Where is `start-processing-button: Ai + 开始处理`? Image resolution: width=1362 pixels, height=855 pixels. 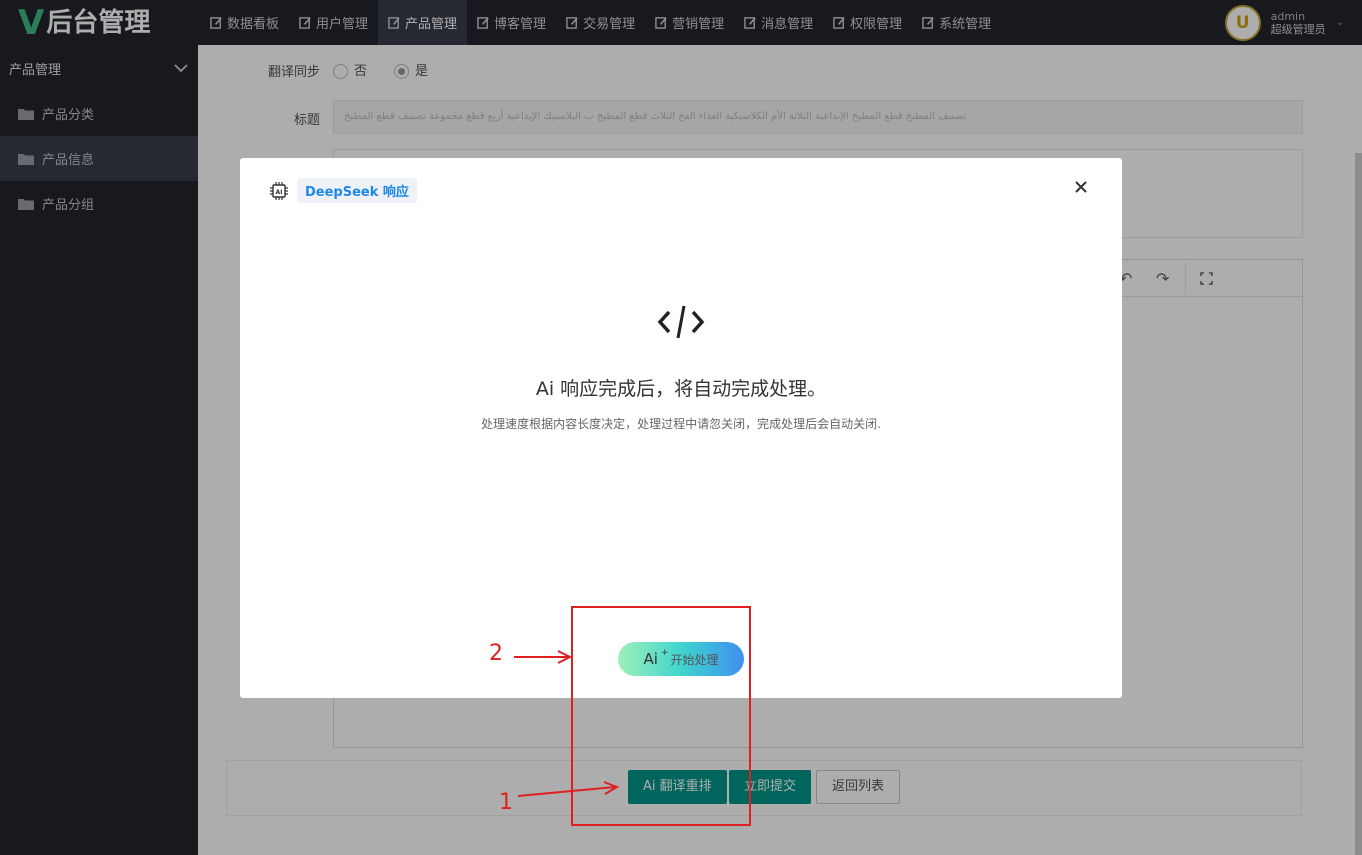
start-processing-button: Ai + 开始处理 is located at coordinates (681, 659).